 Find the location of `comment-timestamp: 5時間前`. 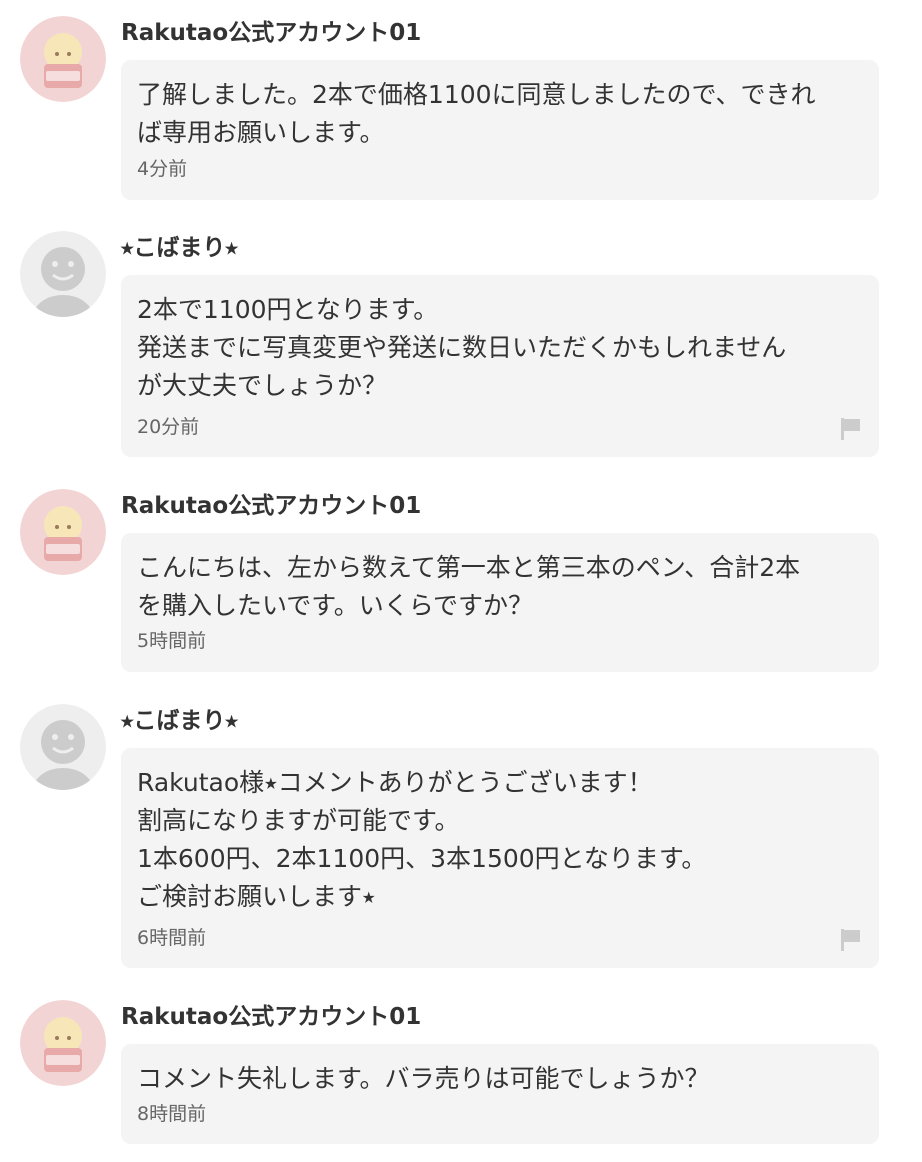

comment-timestamp: 5時間前 is located at coordinates (172, 641).